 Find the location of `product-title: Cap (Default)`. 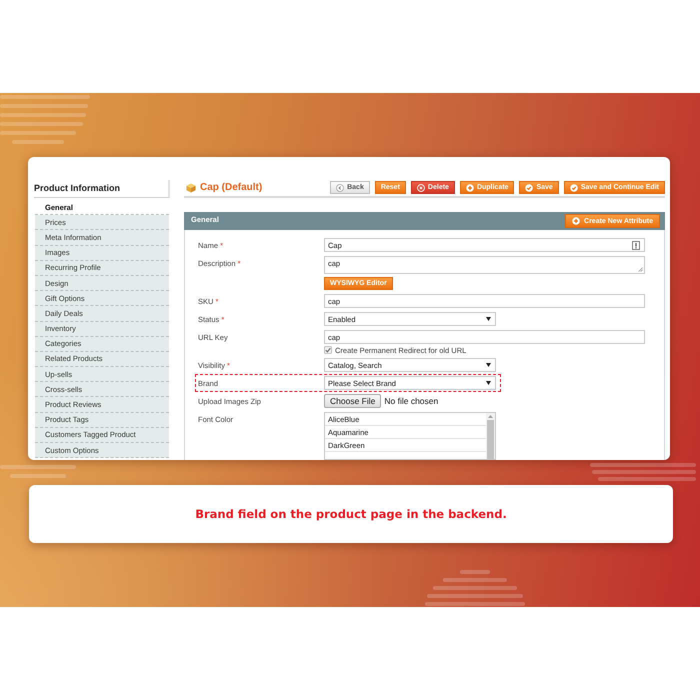

product-title: Cap (Default) is located at coordinates (231, 187).